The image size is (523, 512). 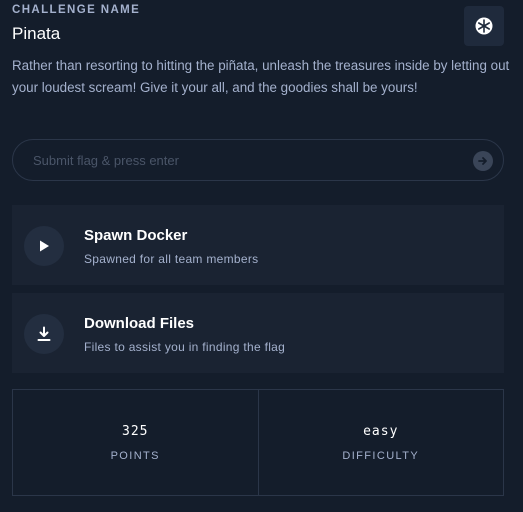 I want to click on flag-submit-field, so click(x=258, y=160).